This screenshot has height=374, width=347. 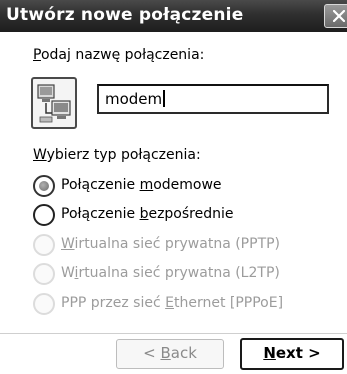 What do you see at coordinates (147, 214) in the screenshot?
I see `radio-label: Połączenie bezpośrednie` at bounding box center [147, 214].